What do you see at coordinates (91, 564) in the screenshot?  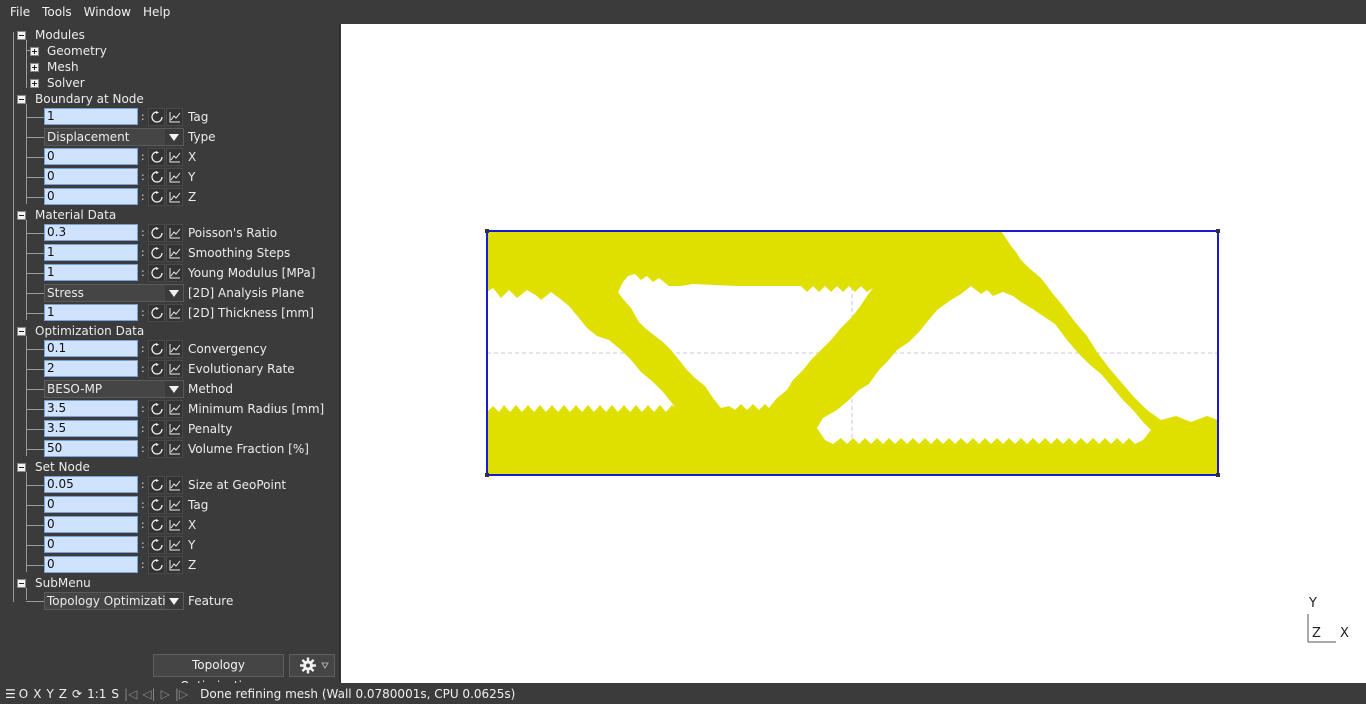 I see `setnode-z-input: 0` at bounding box center [91, 564].